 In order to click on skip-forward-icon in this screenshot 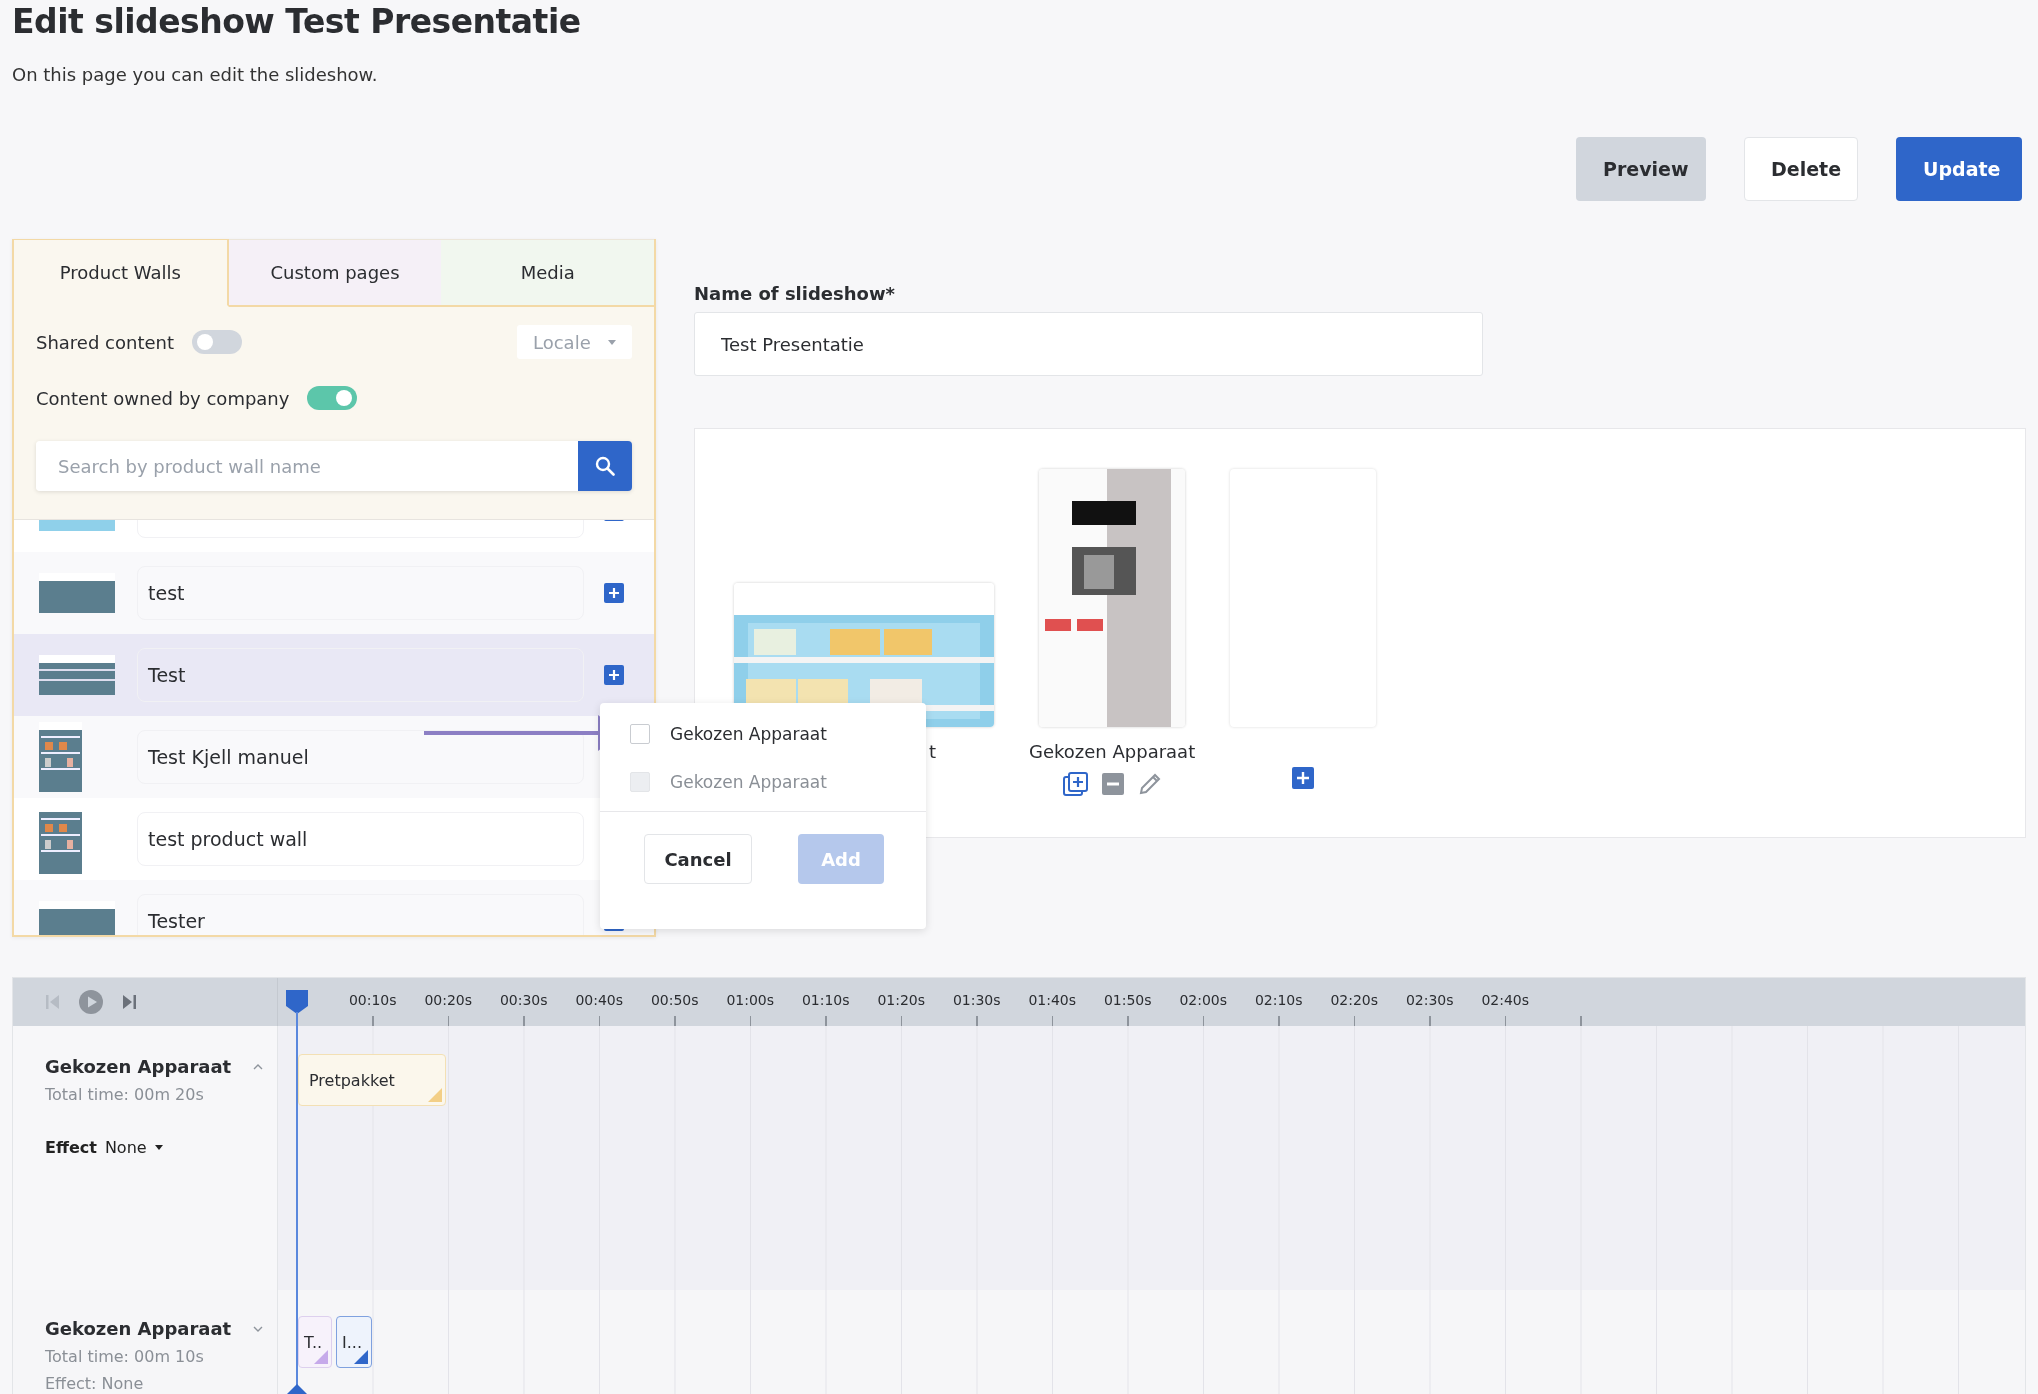, I will do `click(129, 1002)`.